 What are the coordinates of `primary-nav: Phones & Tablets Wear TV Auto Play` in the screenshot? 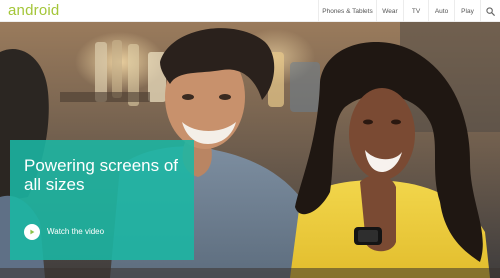 It's located at (409, 11).